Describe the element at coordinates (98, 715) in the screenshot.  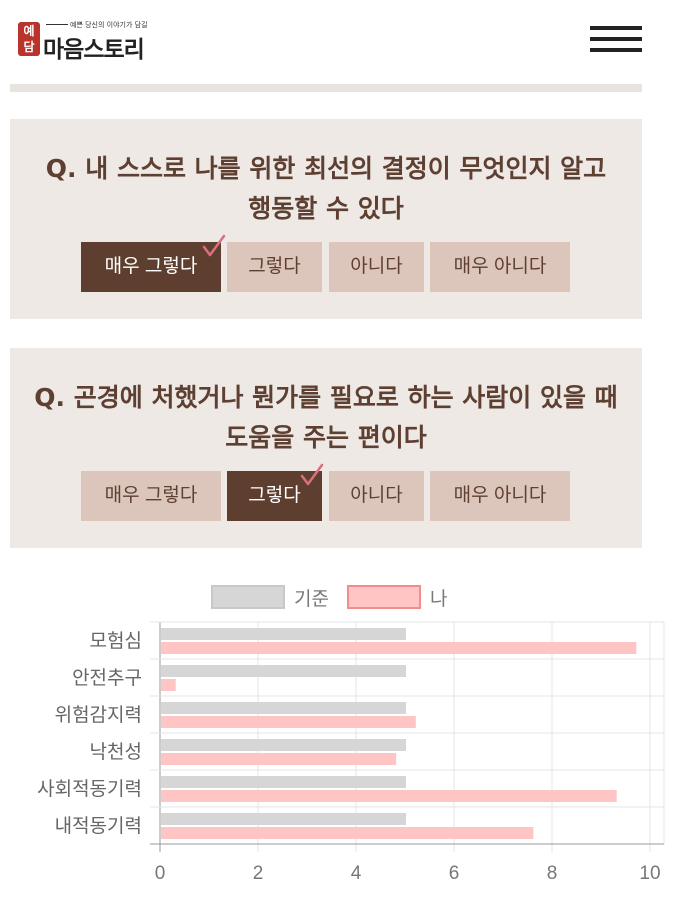
I see `y-category-label: 위험감지력` at that location.